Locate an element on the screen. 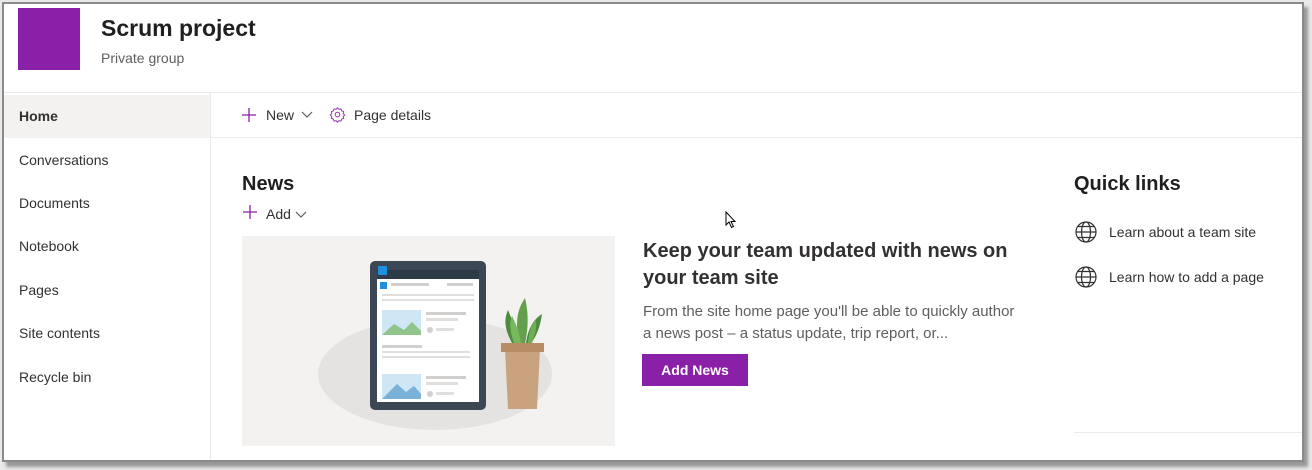 This screenshot has width=1312, height=470. site-logo is located at coordinates (49, 39).